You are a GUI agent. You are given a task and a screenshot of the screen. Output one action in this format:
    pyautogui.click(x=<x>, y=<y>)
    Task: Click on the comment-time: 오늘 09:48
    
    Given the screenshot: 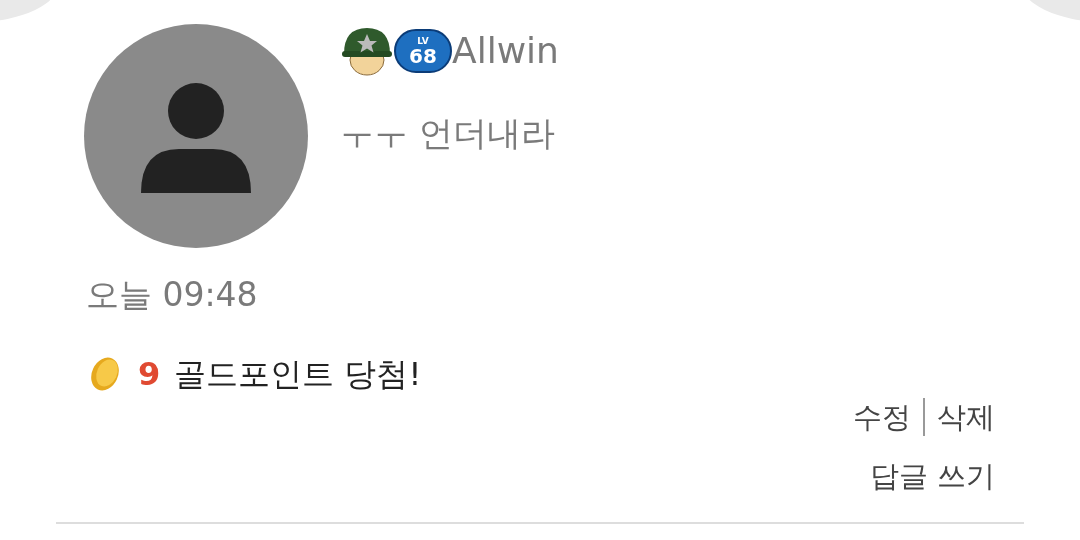 What is the action you would take?
    pyautogui.click(x=172, y=295)
    